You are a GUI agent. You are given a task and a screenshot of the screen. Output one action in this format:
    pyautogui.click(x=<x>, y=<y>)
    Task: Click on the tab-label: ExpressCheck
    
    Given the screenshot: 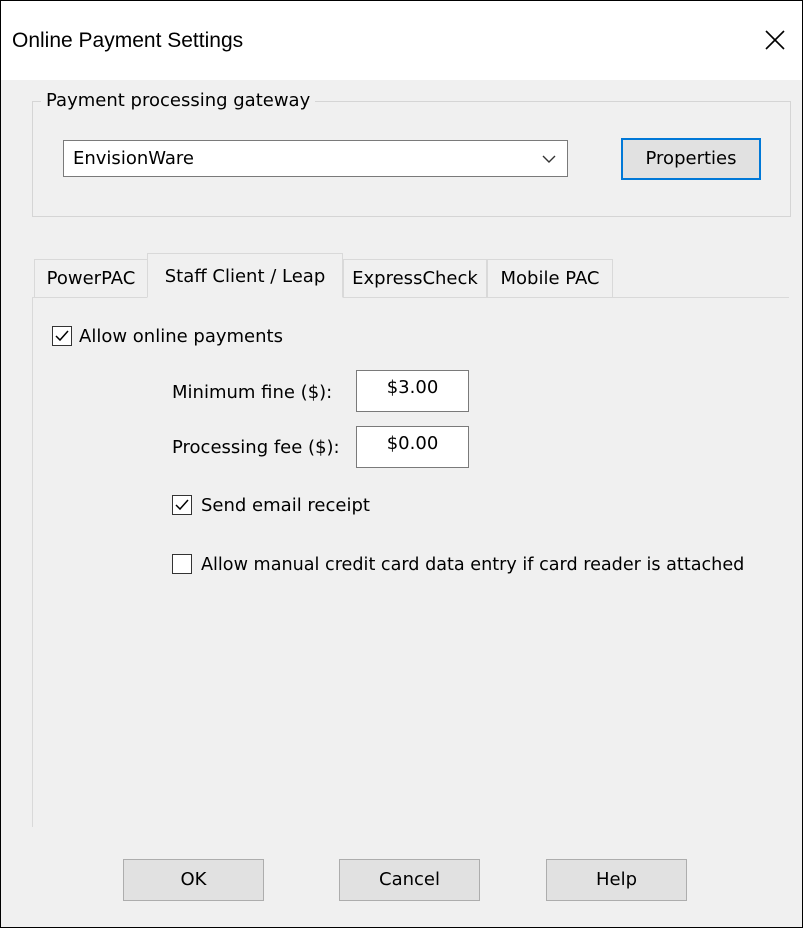 What is the action you would take?
    pyautogui.click(x=415, y=278)
    